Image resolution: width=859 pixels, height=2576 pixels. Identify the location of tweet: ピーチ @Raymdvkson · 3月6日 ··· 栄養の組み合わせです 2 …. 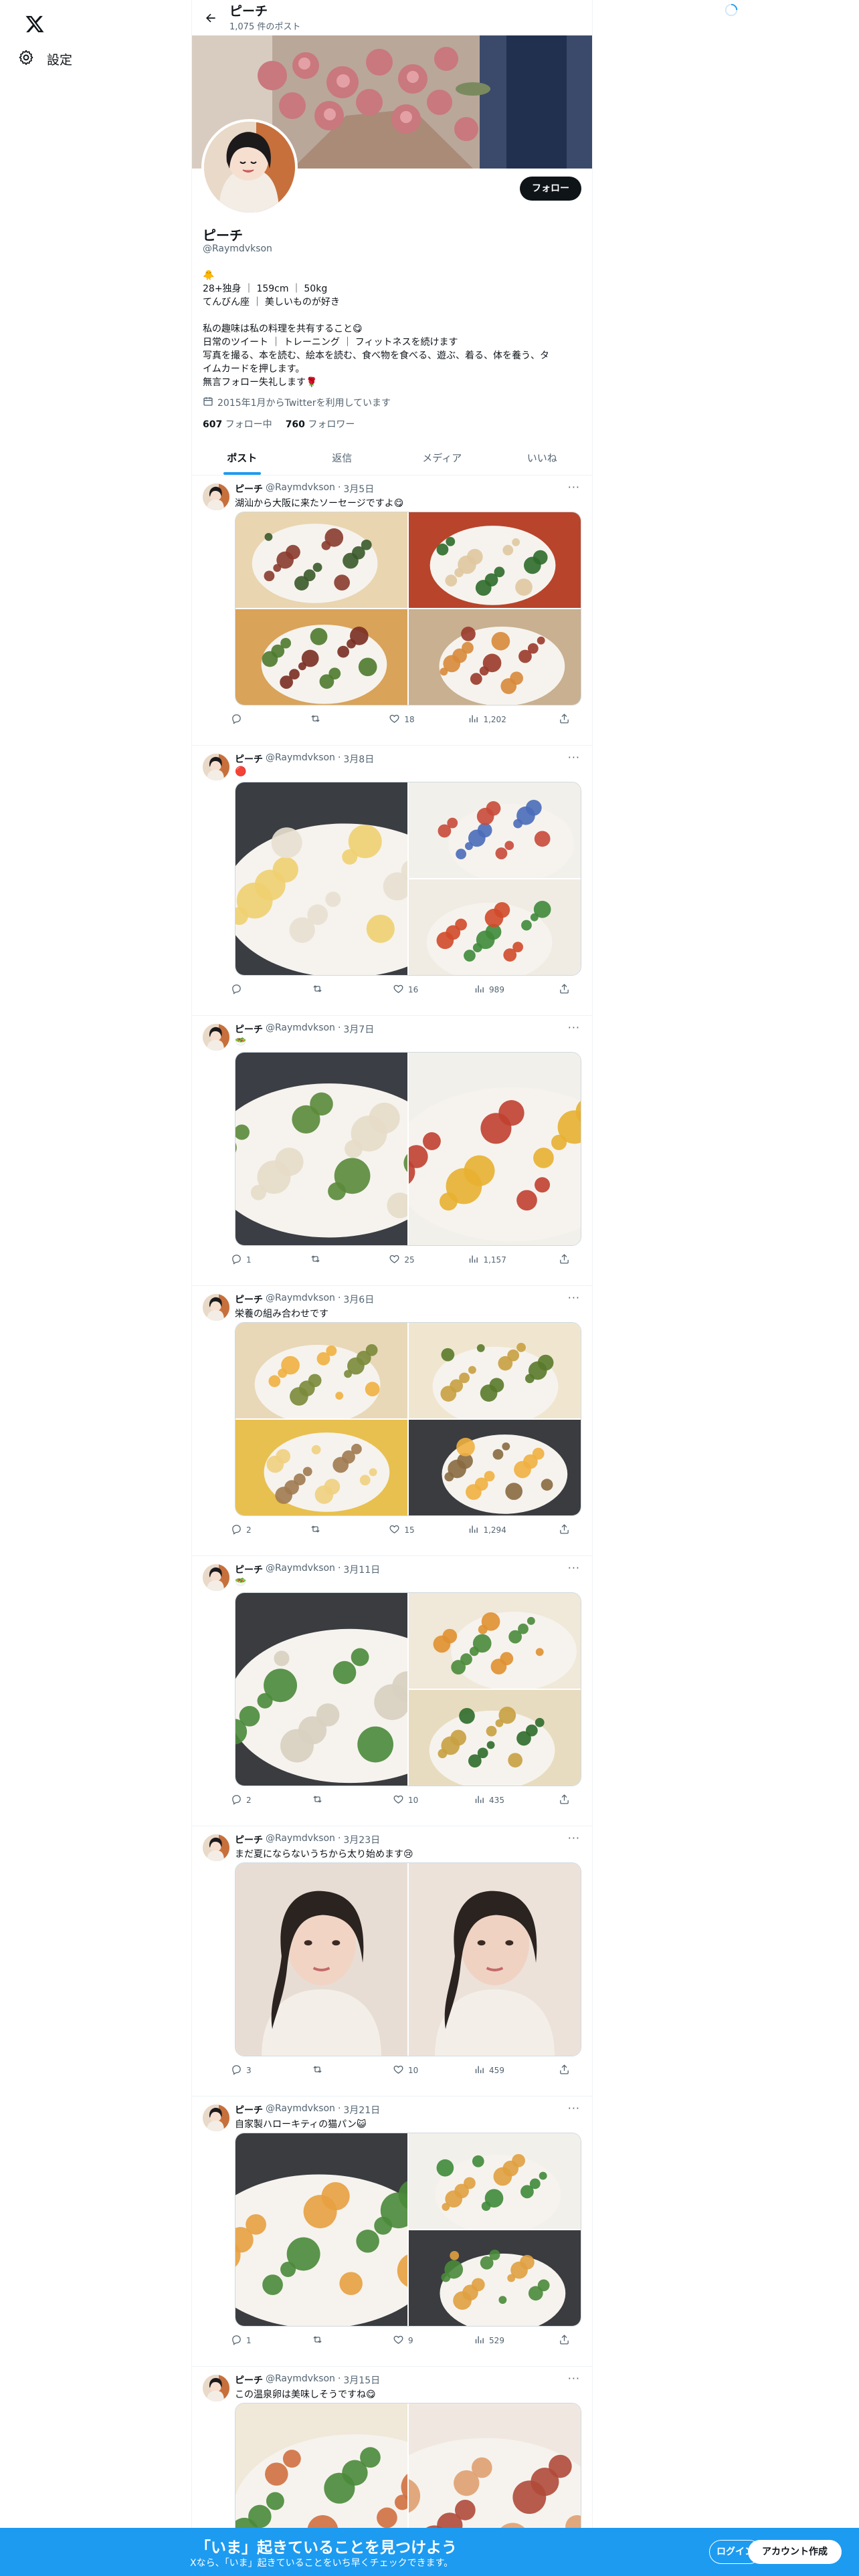
(392, 1421).